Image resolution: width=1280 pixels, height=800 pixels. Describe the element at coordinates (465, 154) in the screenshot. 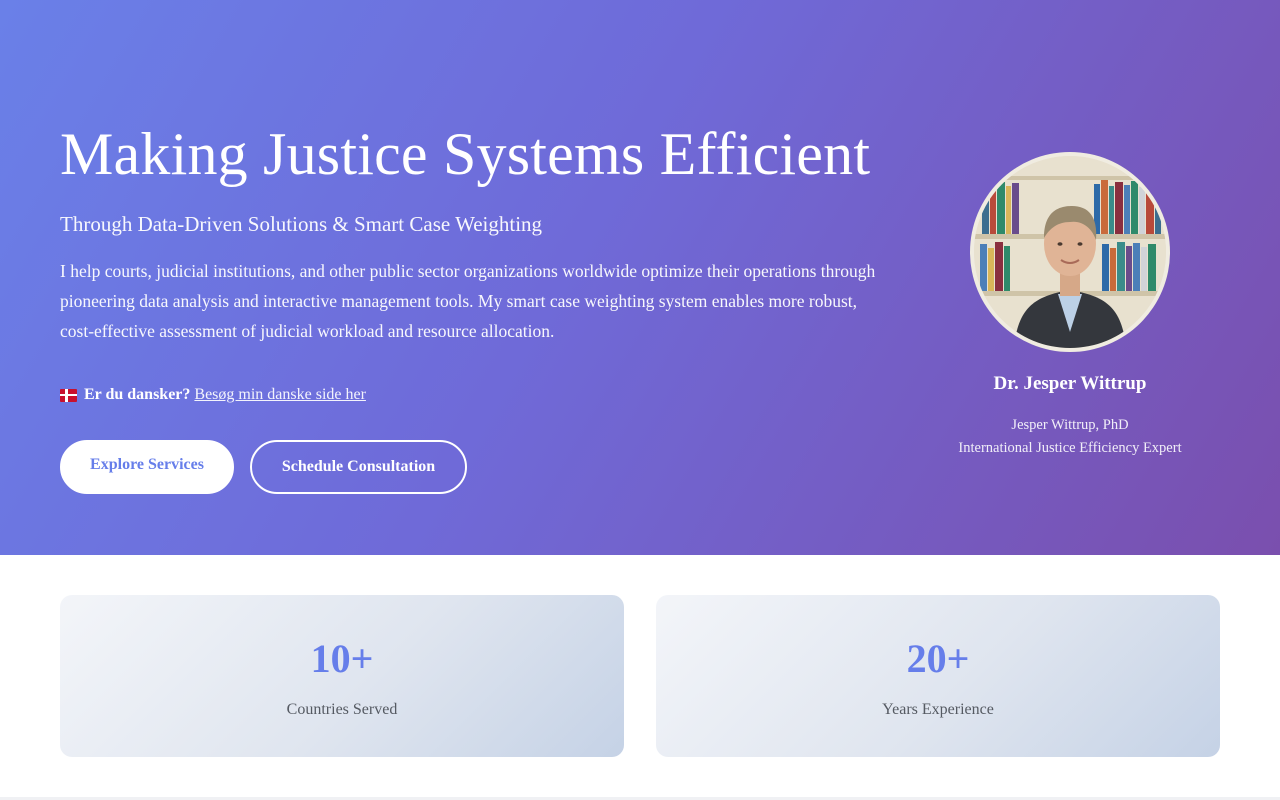

I see `hero-title: Making Justice Systems Efficient` at that location.